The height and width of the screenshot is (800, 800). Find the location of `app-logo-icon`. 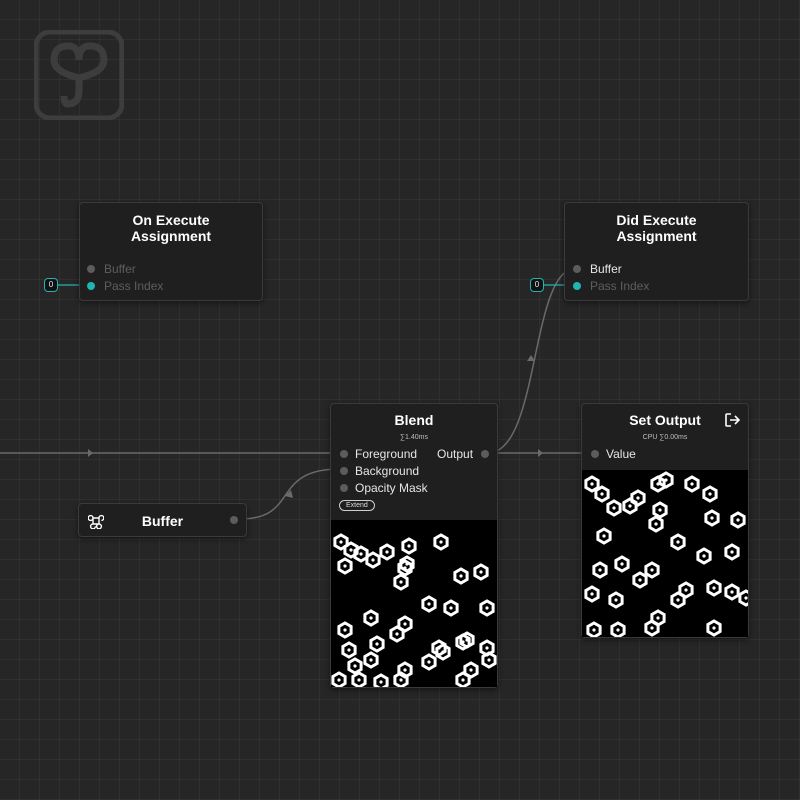

app-logo-icon is located at coordinates (79, 75).